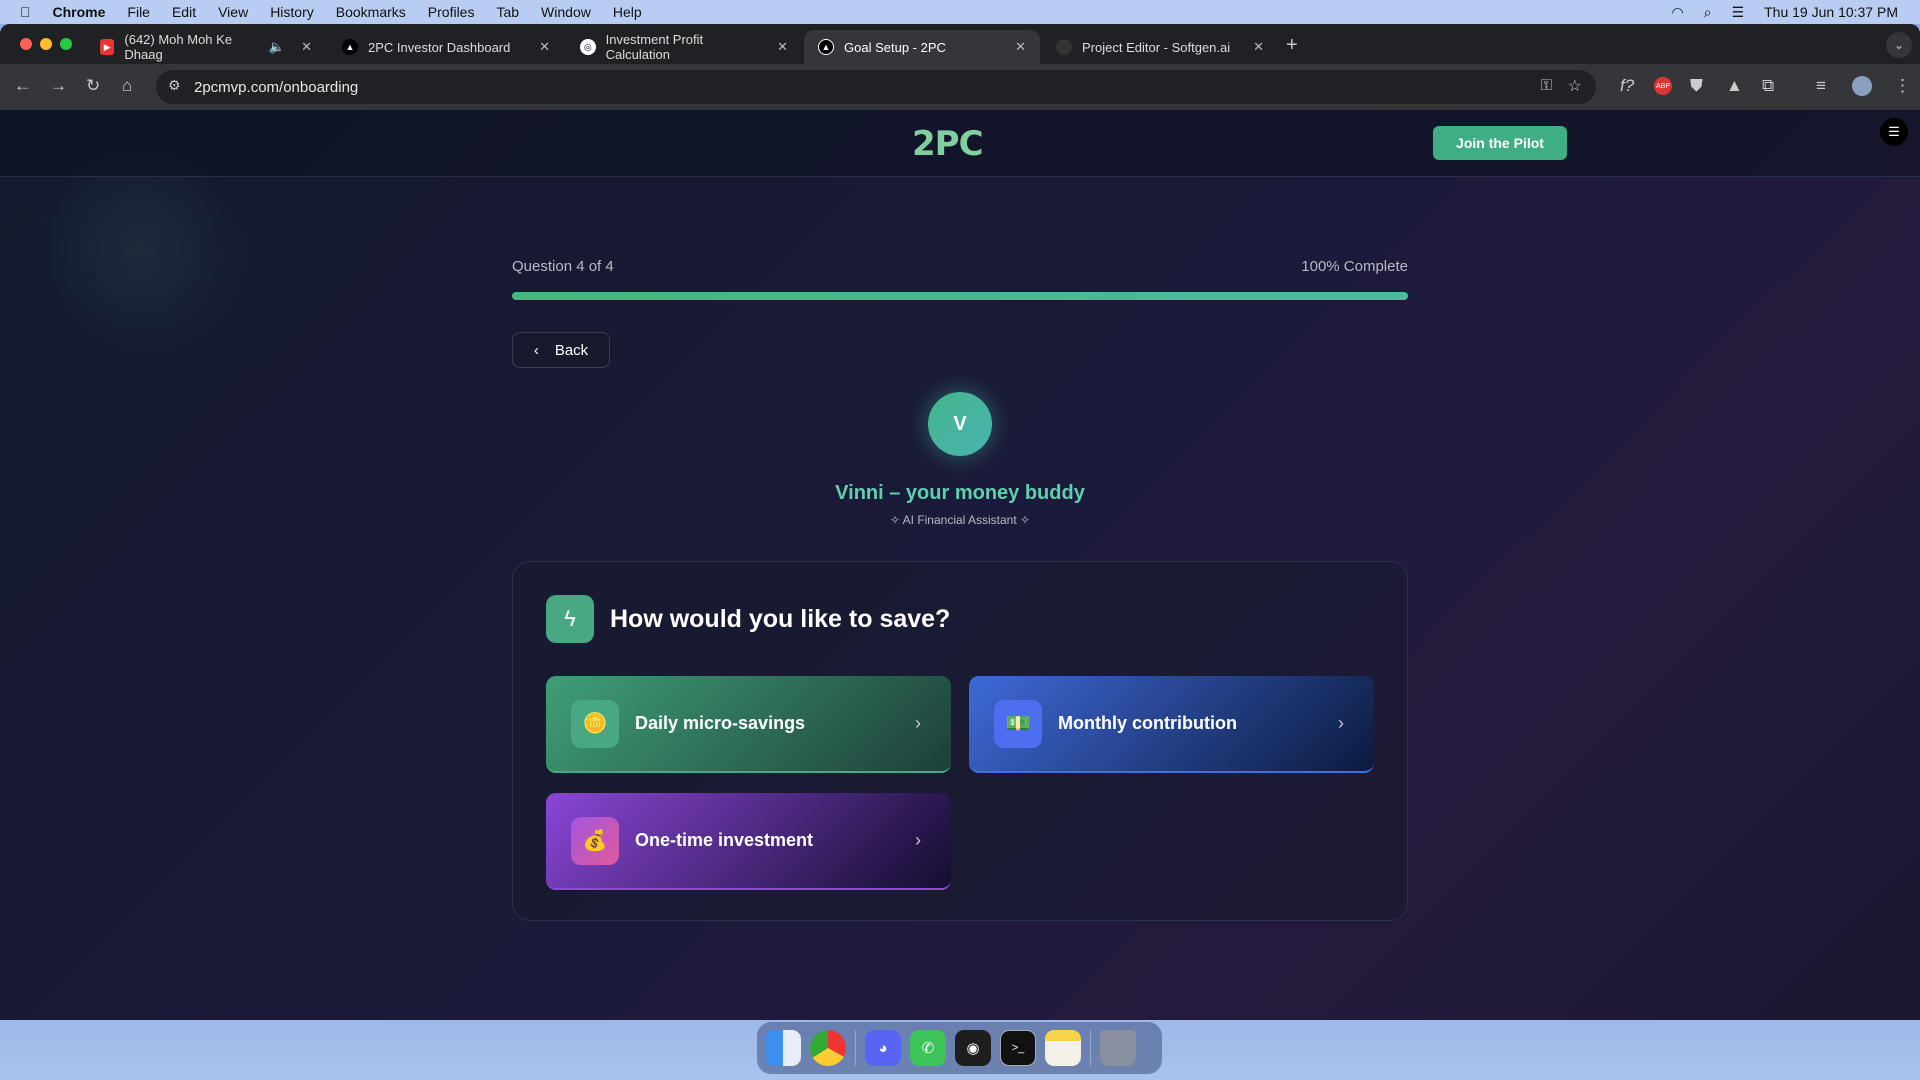 The width and height of the screenshot is (1920, 1080). I want to click on money-icon: 💵, so click(1018, 723).